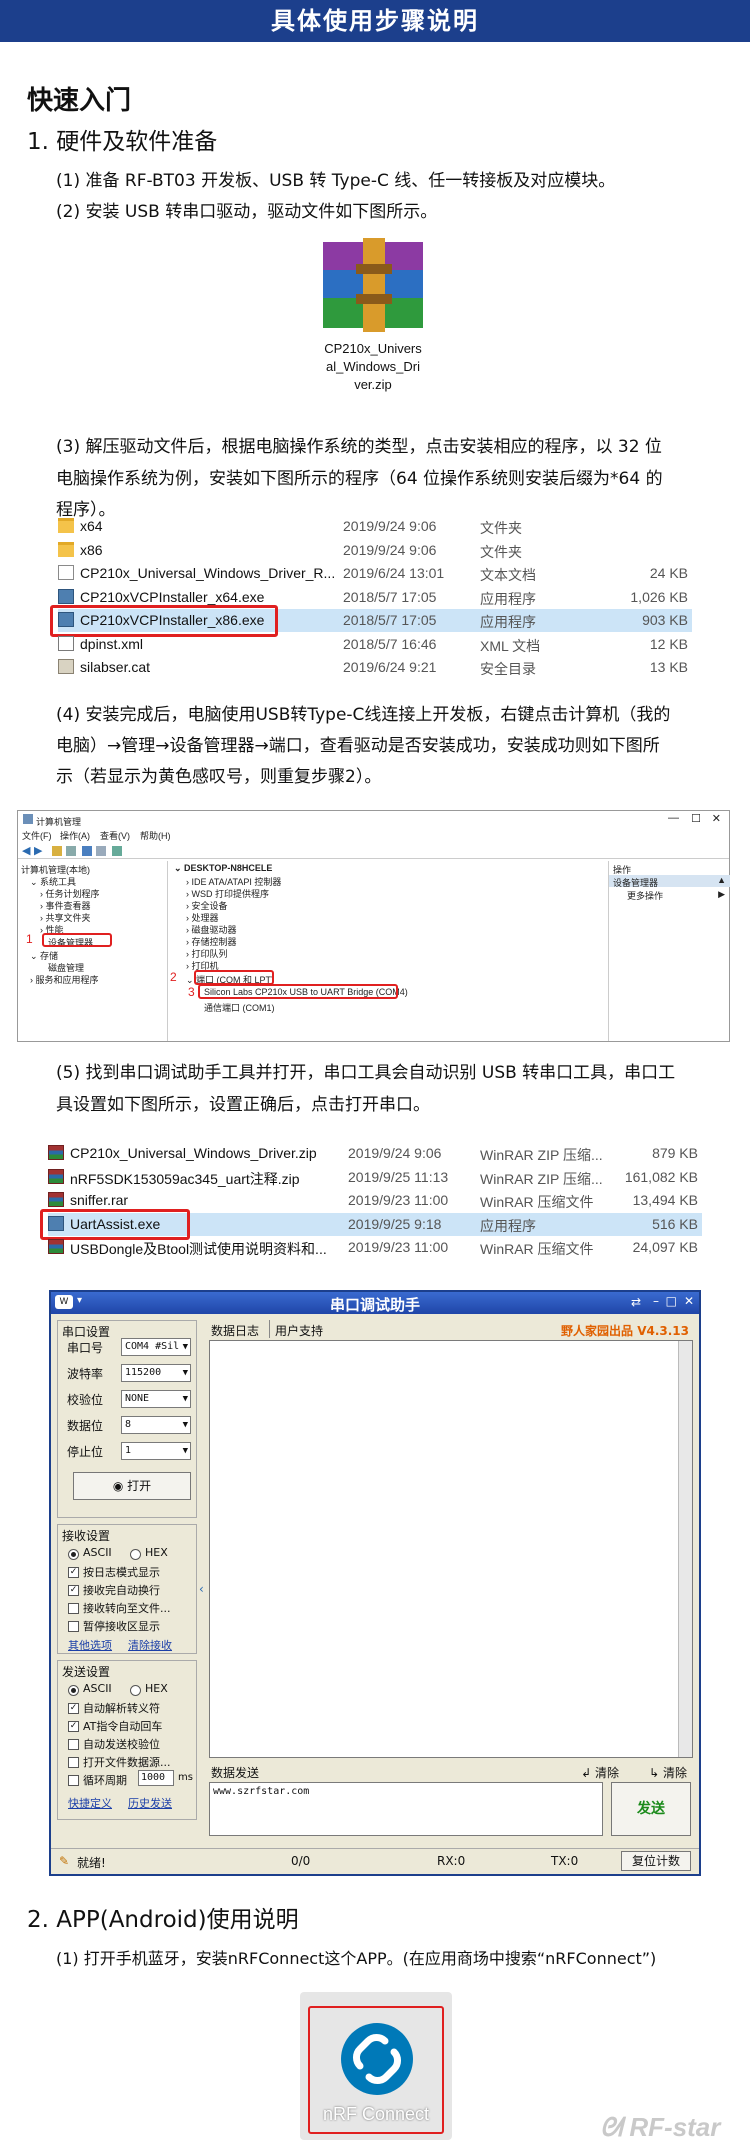 The width and height of the screenshot is (750, 2154). I want to click on maximize-icon: ☐, so click(696, 818).